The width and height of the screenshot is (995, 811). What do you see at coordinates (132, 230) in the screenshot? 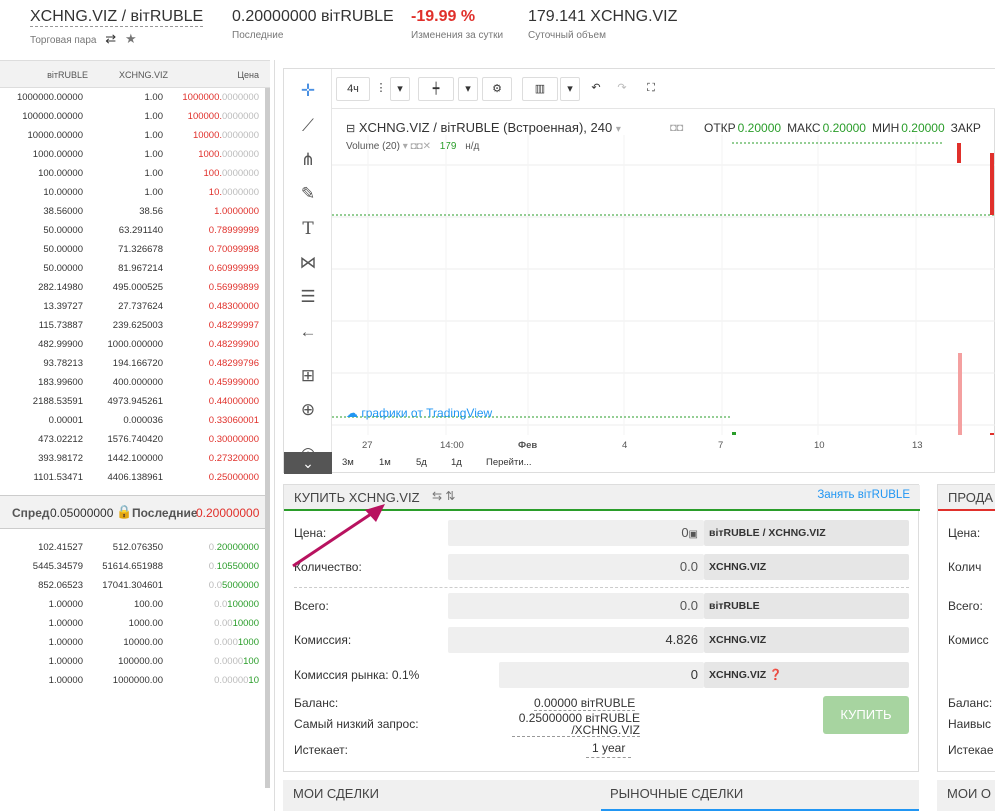
I see `ask-row: 50.00000 63.291140 0.78999999` at bounding box center [132, 230].